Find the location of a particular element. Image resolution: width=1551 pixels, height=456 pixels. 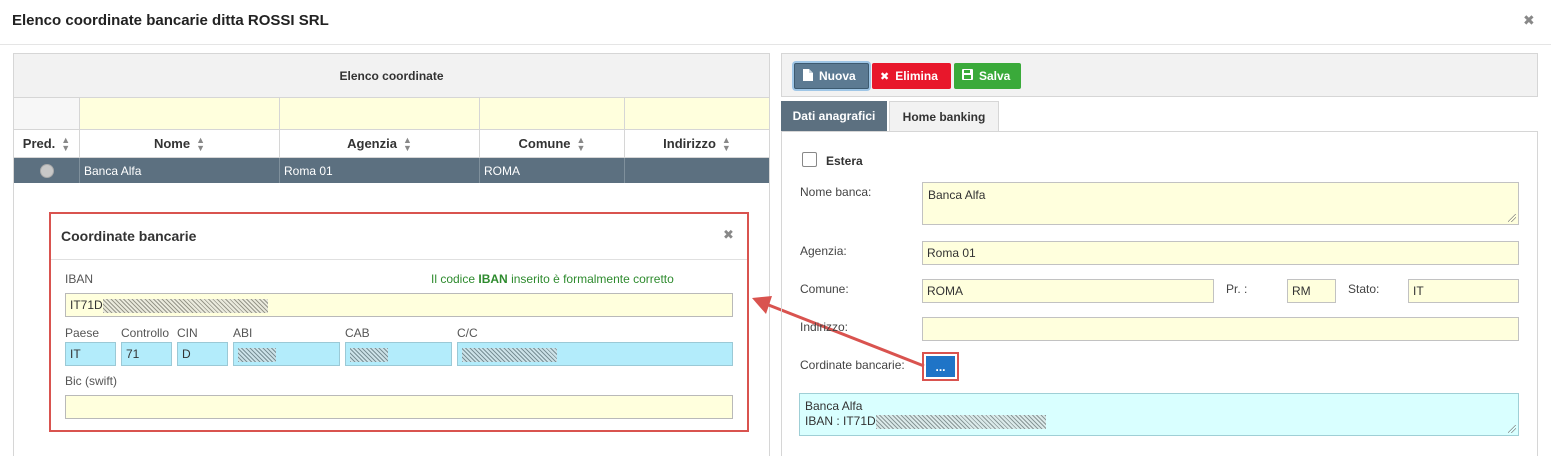

filter-agenzia-input is located at coordinates (380, 114).